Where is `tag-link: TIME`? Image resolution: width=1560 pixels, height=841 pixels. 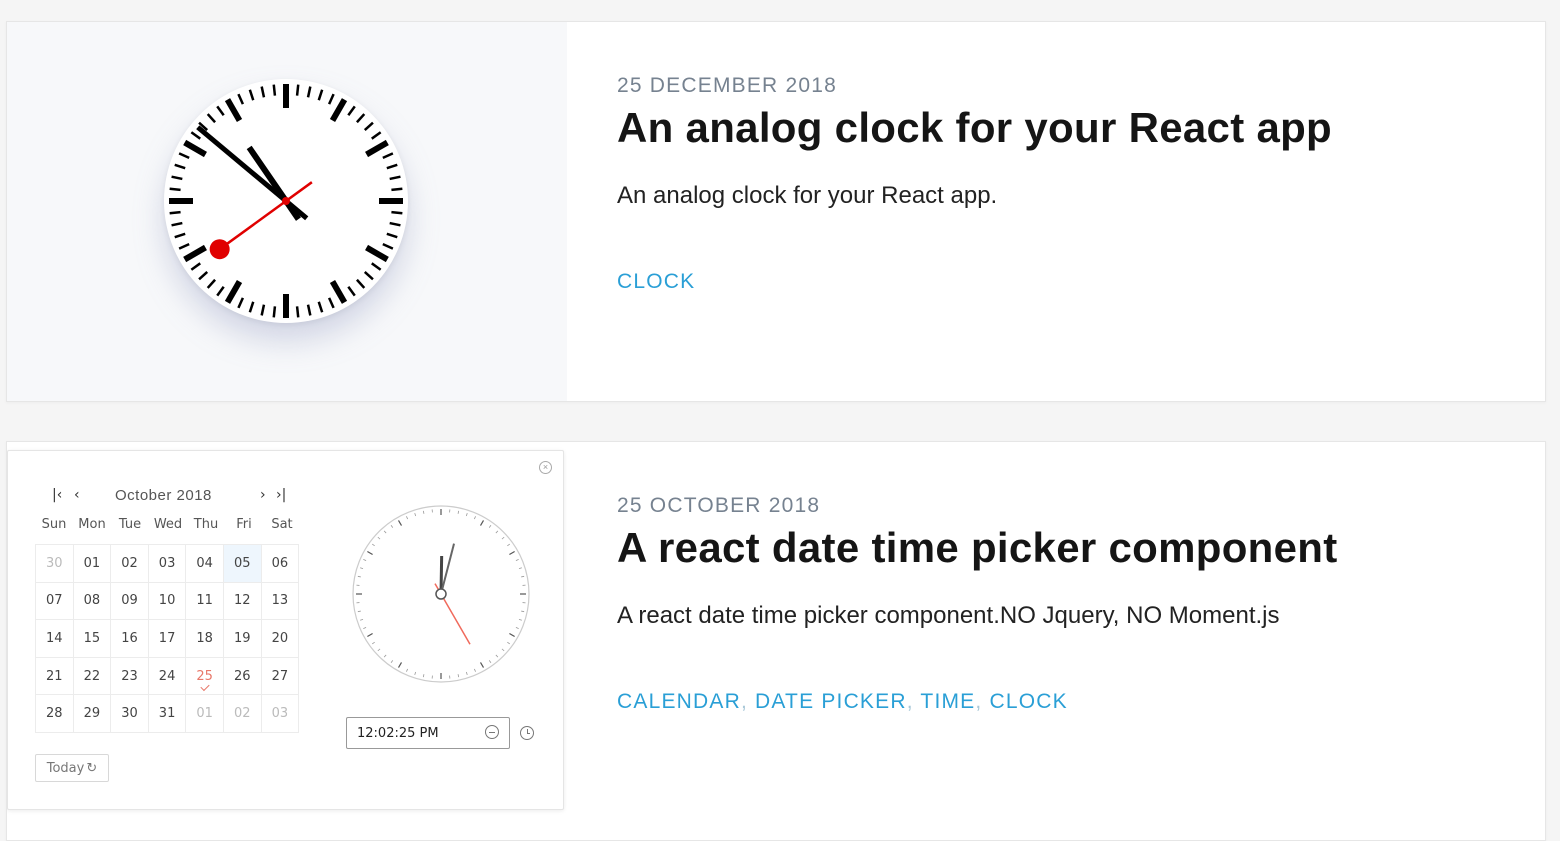 tag-link: TIME is located at coordinates (947, 701).